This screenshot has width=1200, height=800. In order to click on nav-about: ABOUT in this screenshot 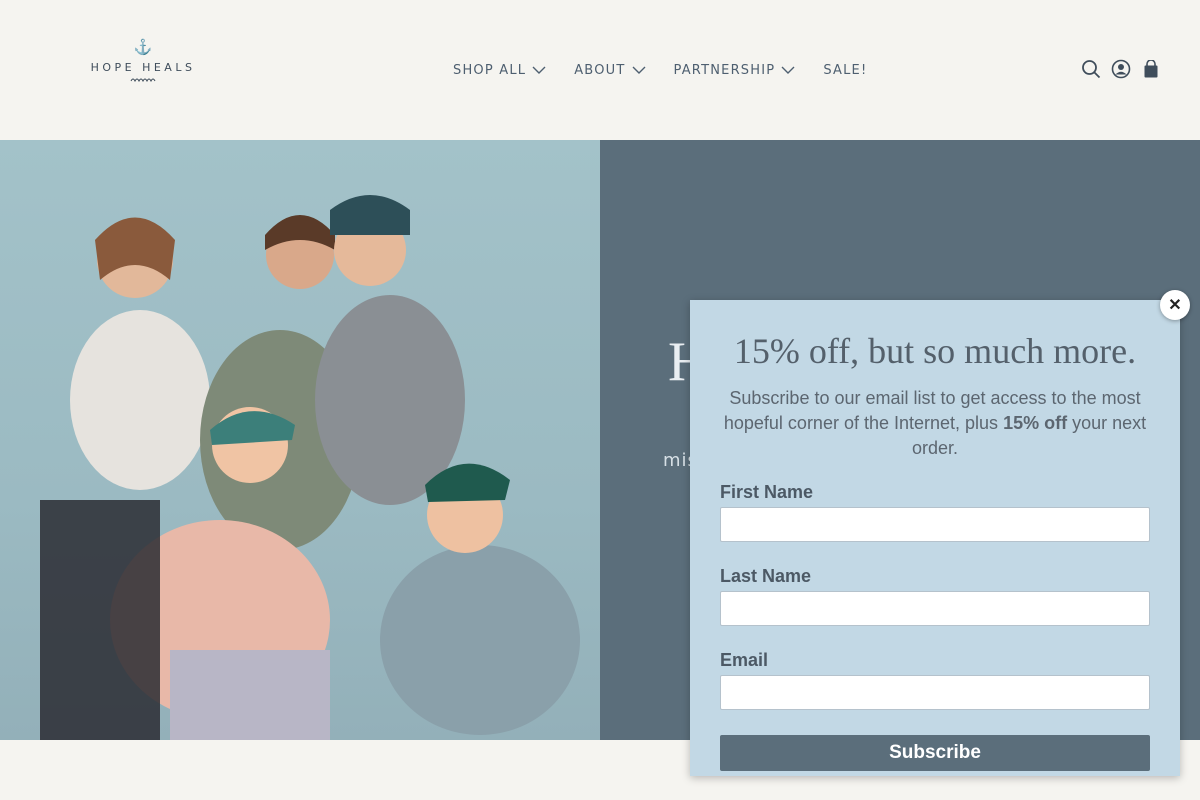, I will do `click(609, 70)`.